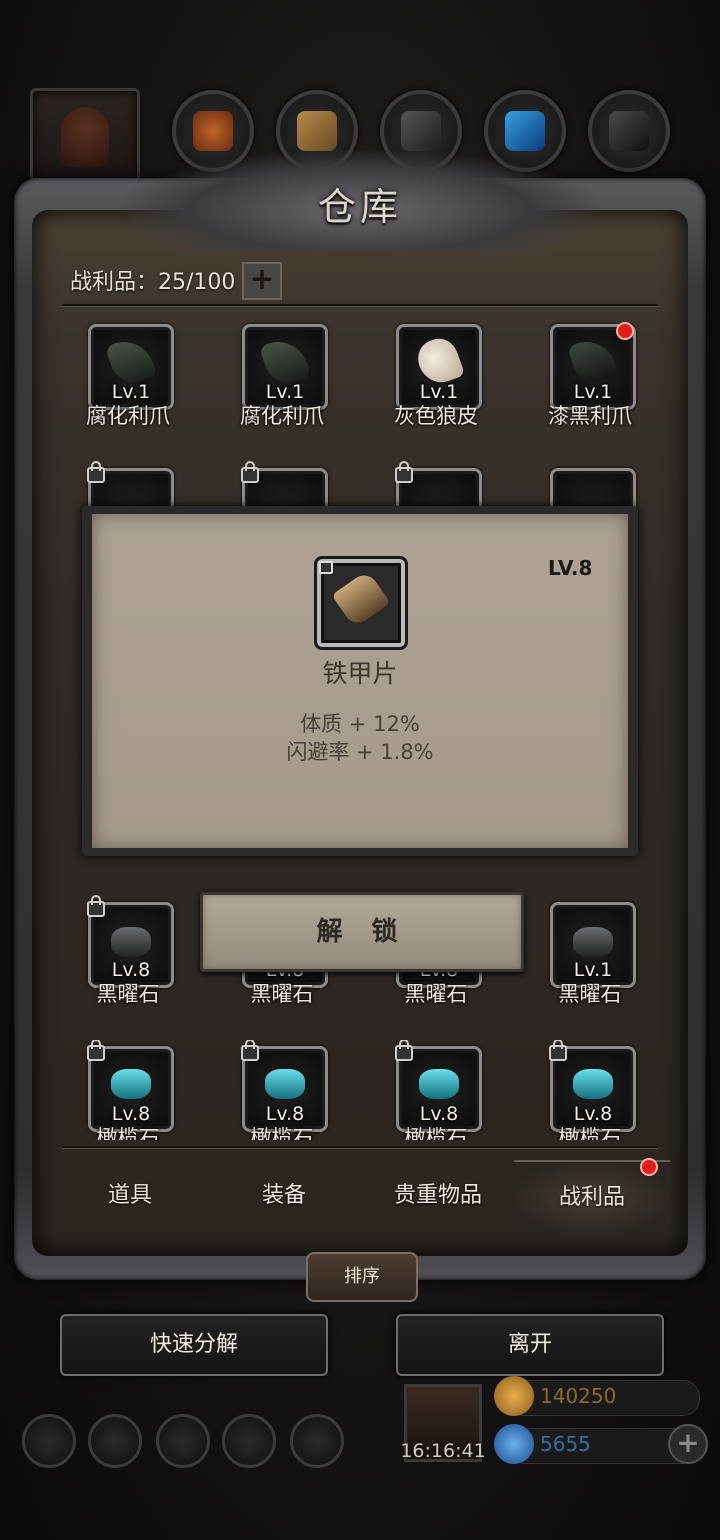  I want to click on sort-button: 排序, so click(362, 1277).